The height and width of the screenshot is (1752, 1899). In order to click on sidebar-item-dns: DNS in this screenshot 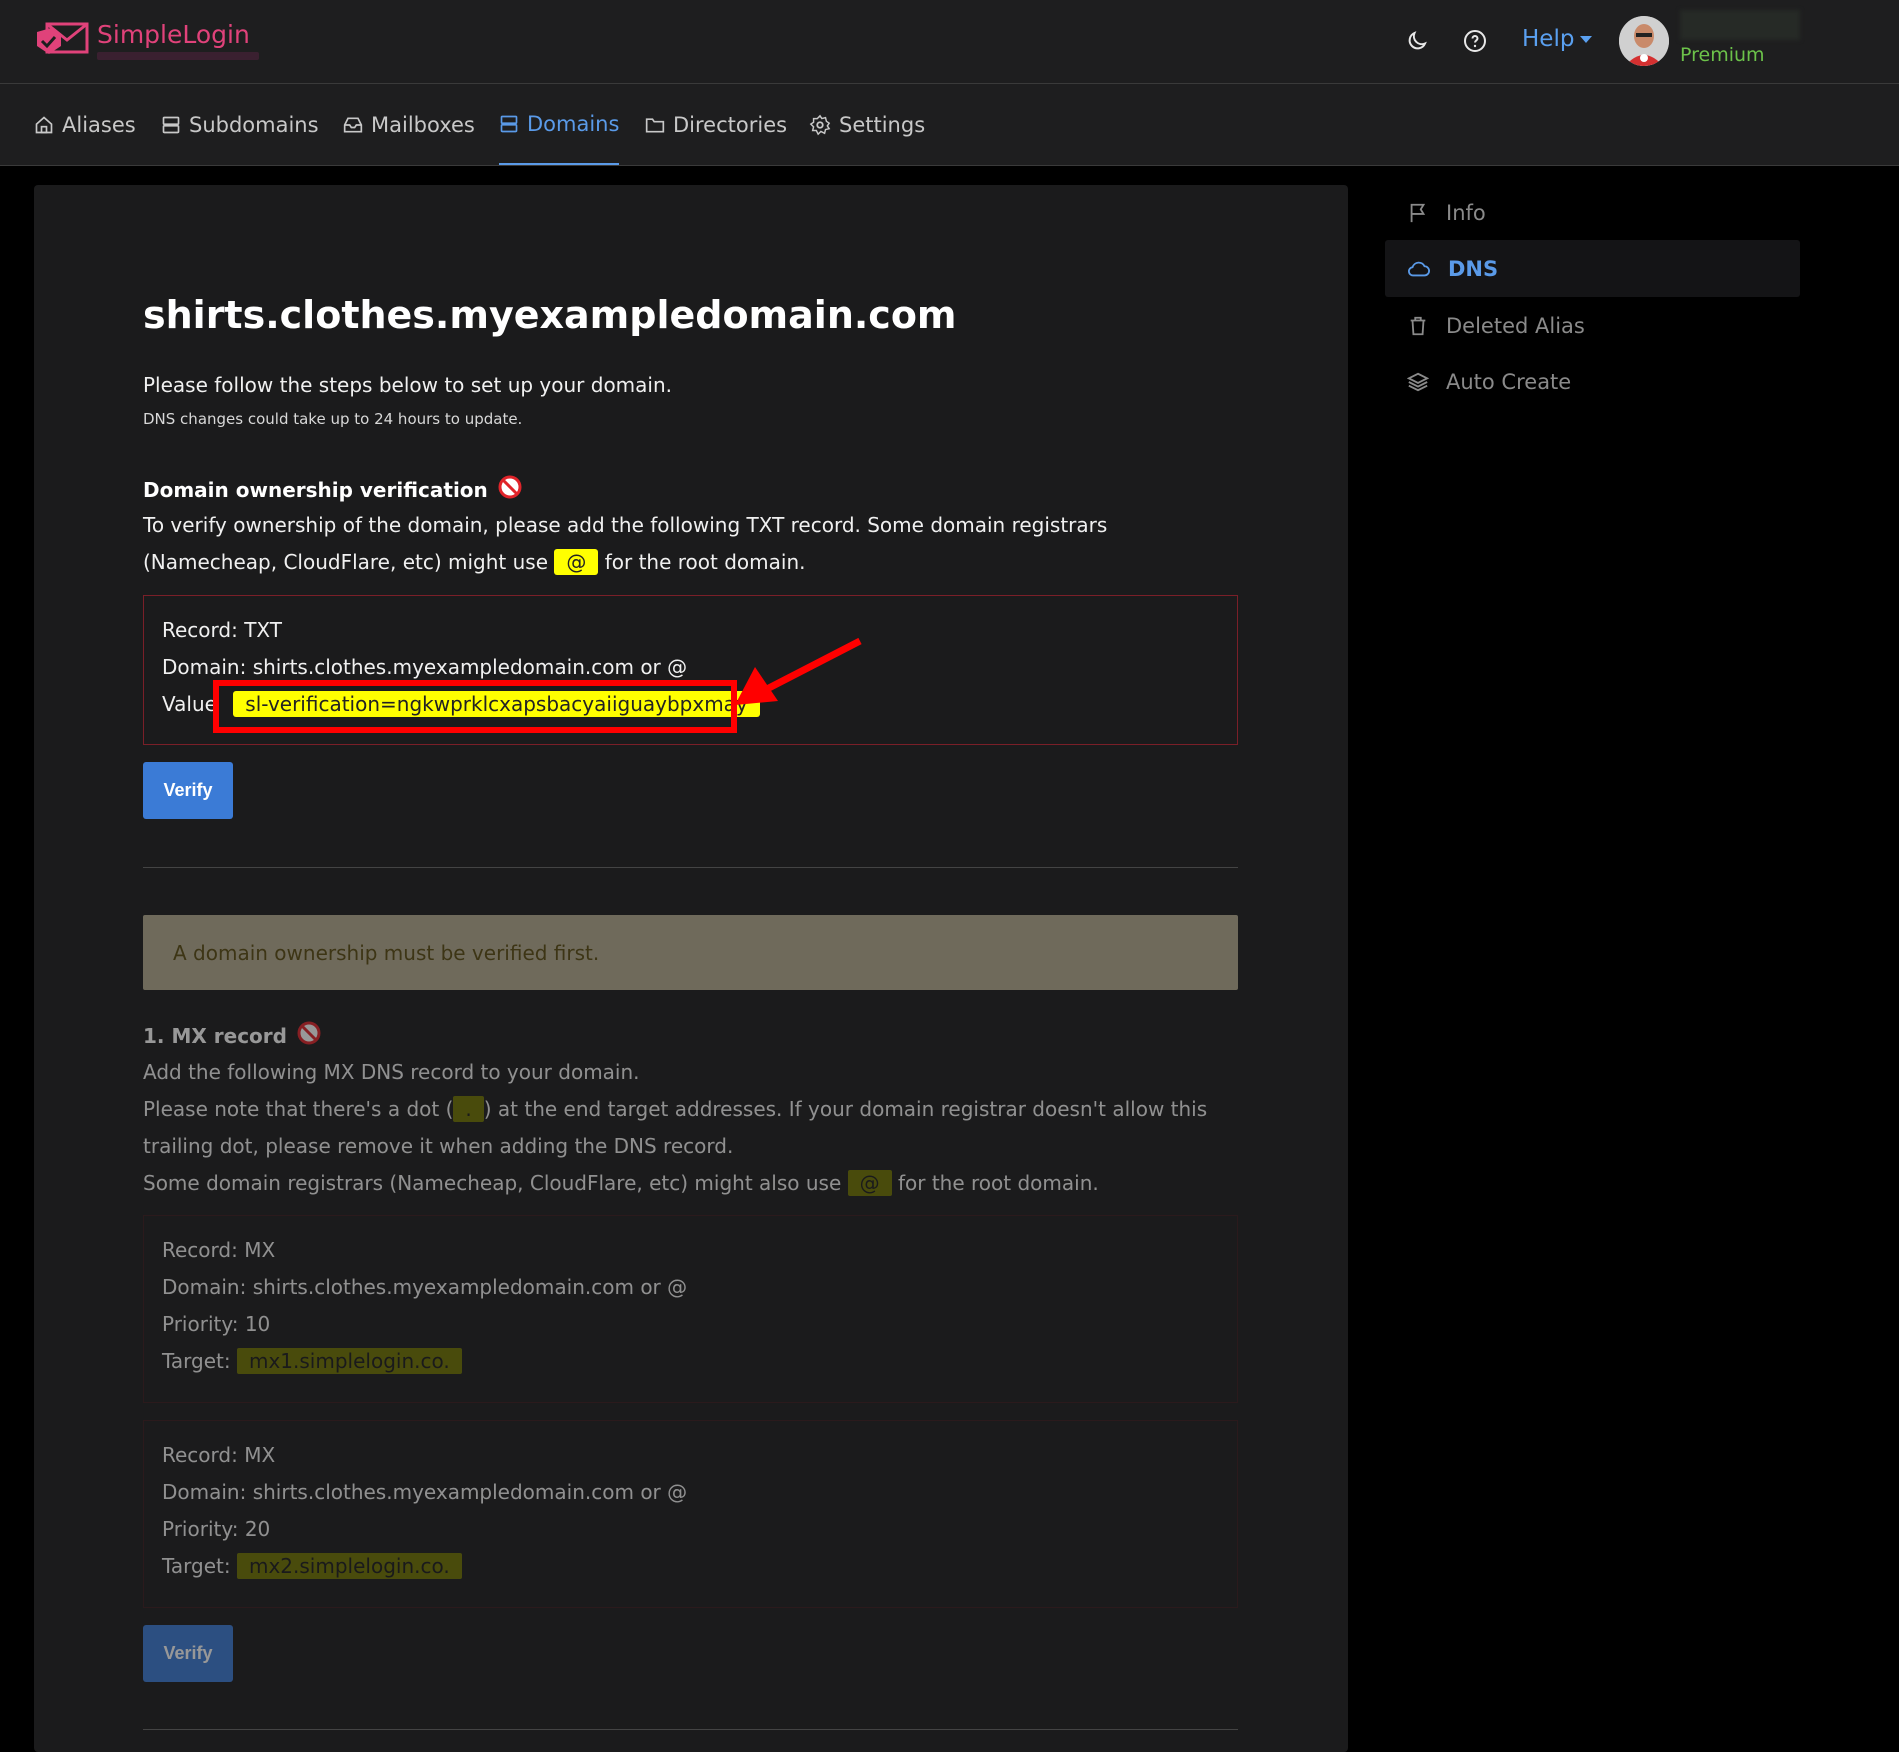, I will do `click(1592, 268)`.